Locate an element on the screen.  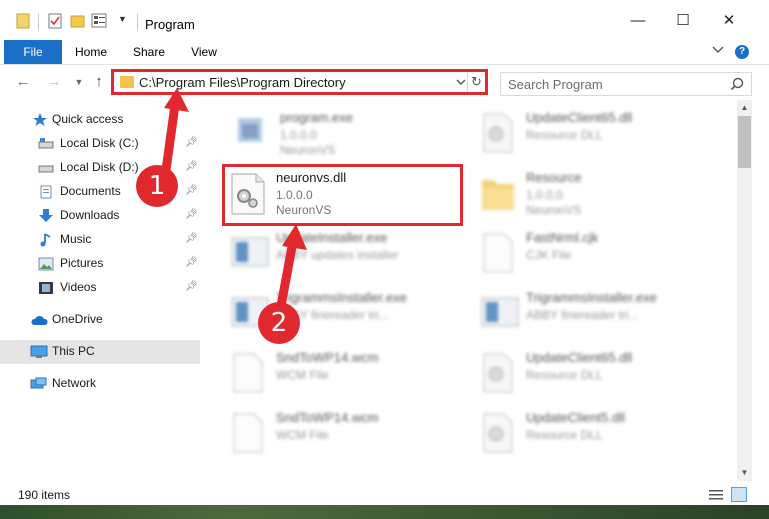
sidebar-item-local-disk-c: Local Disk (C:) 📌︎ is located at coordinates (100, 144).